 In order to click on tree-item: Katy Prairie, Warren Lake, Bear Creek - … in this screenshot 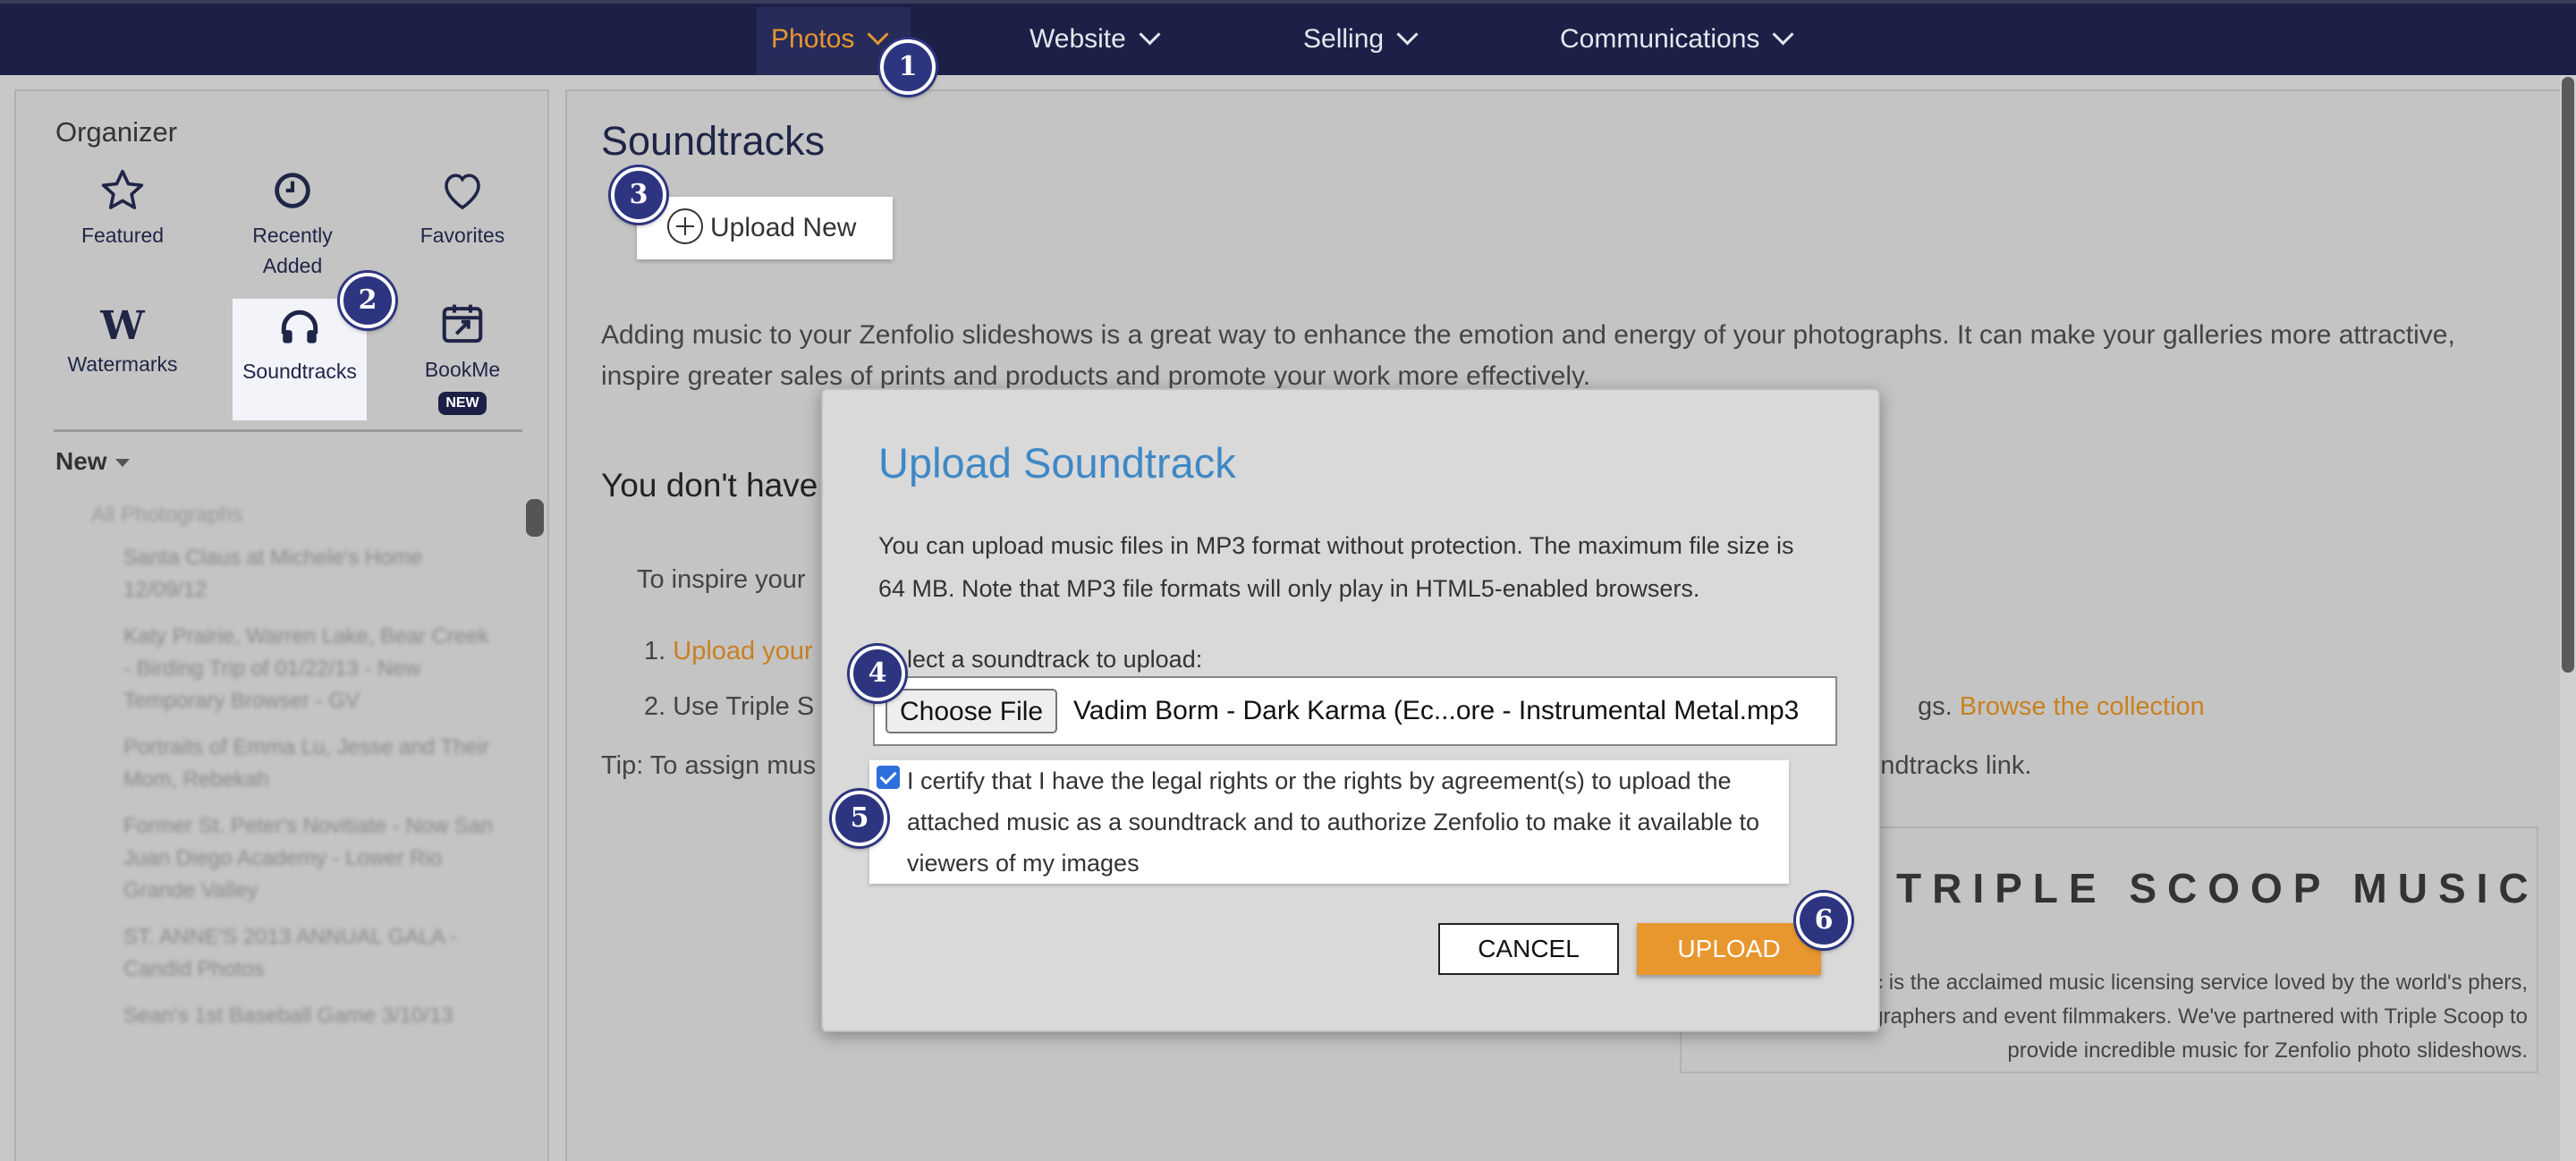, I will do `click(311, 669)`.